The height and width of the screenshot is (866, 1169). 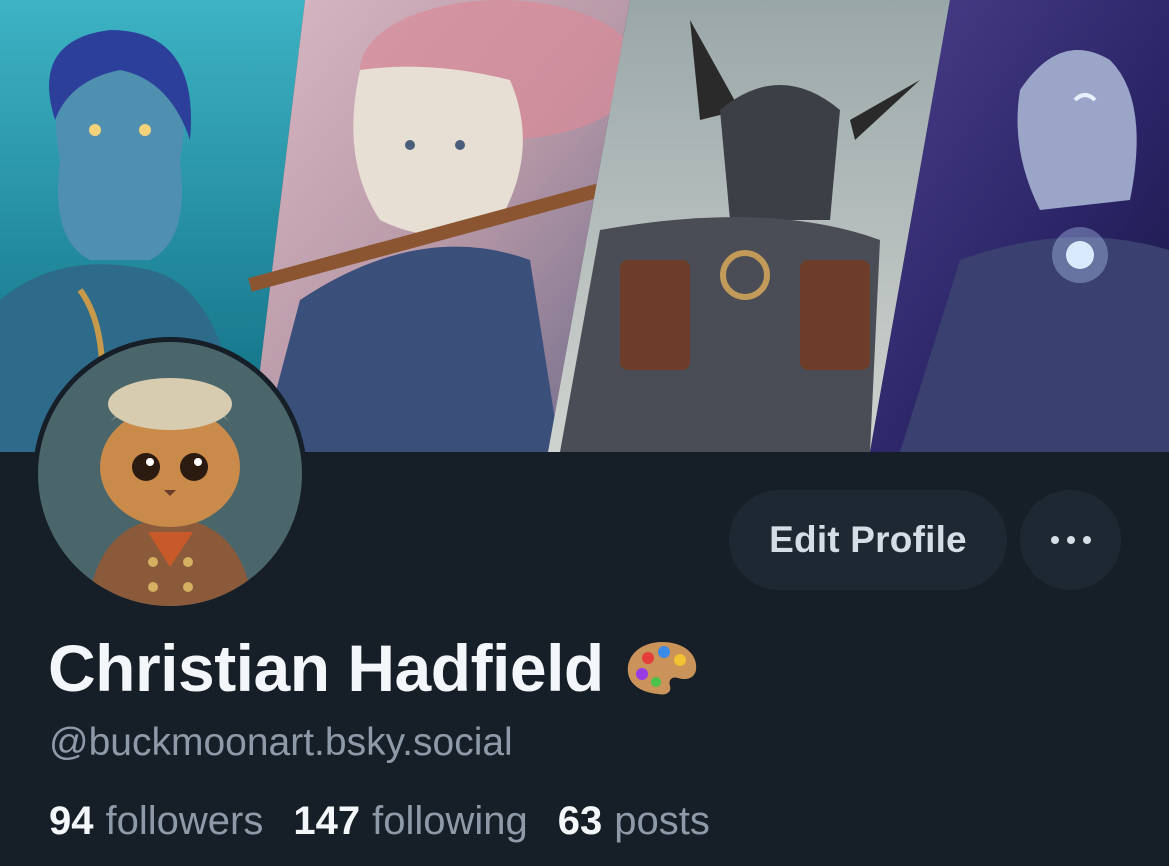 I want to click on stat-label: following, so click(x=450, y=821).